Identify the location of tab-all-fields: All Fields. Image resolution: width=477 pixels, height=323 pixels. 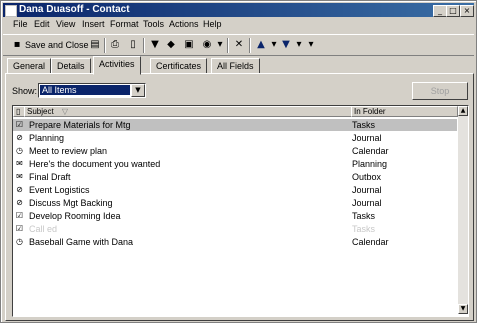
(235, 66).